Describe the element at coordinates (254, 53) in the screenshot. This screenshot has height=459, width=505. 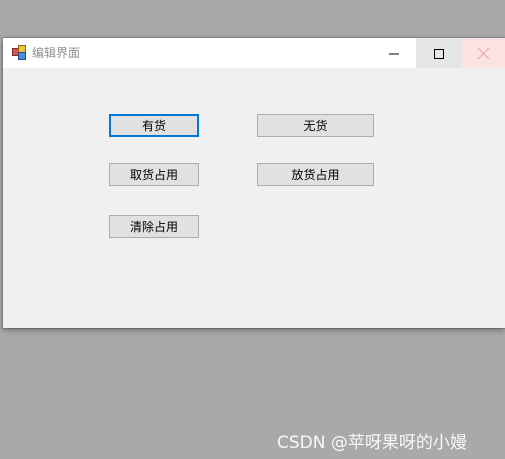
I see `title-bar: 编辑界面` at that location.